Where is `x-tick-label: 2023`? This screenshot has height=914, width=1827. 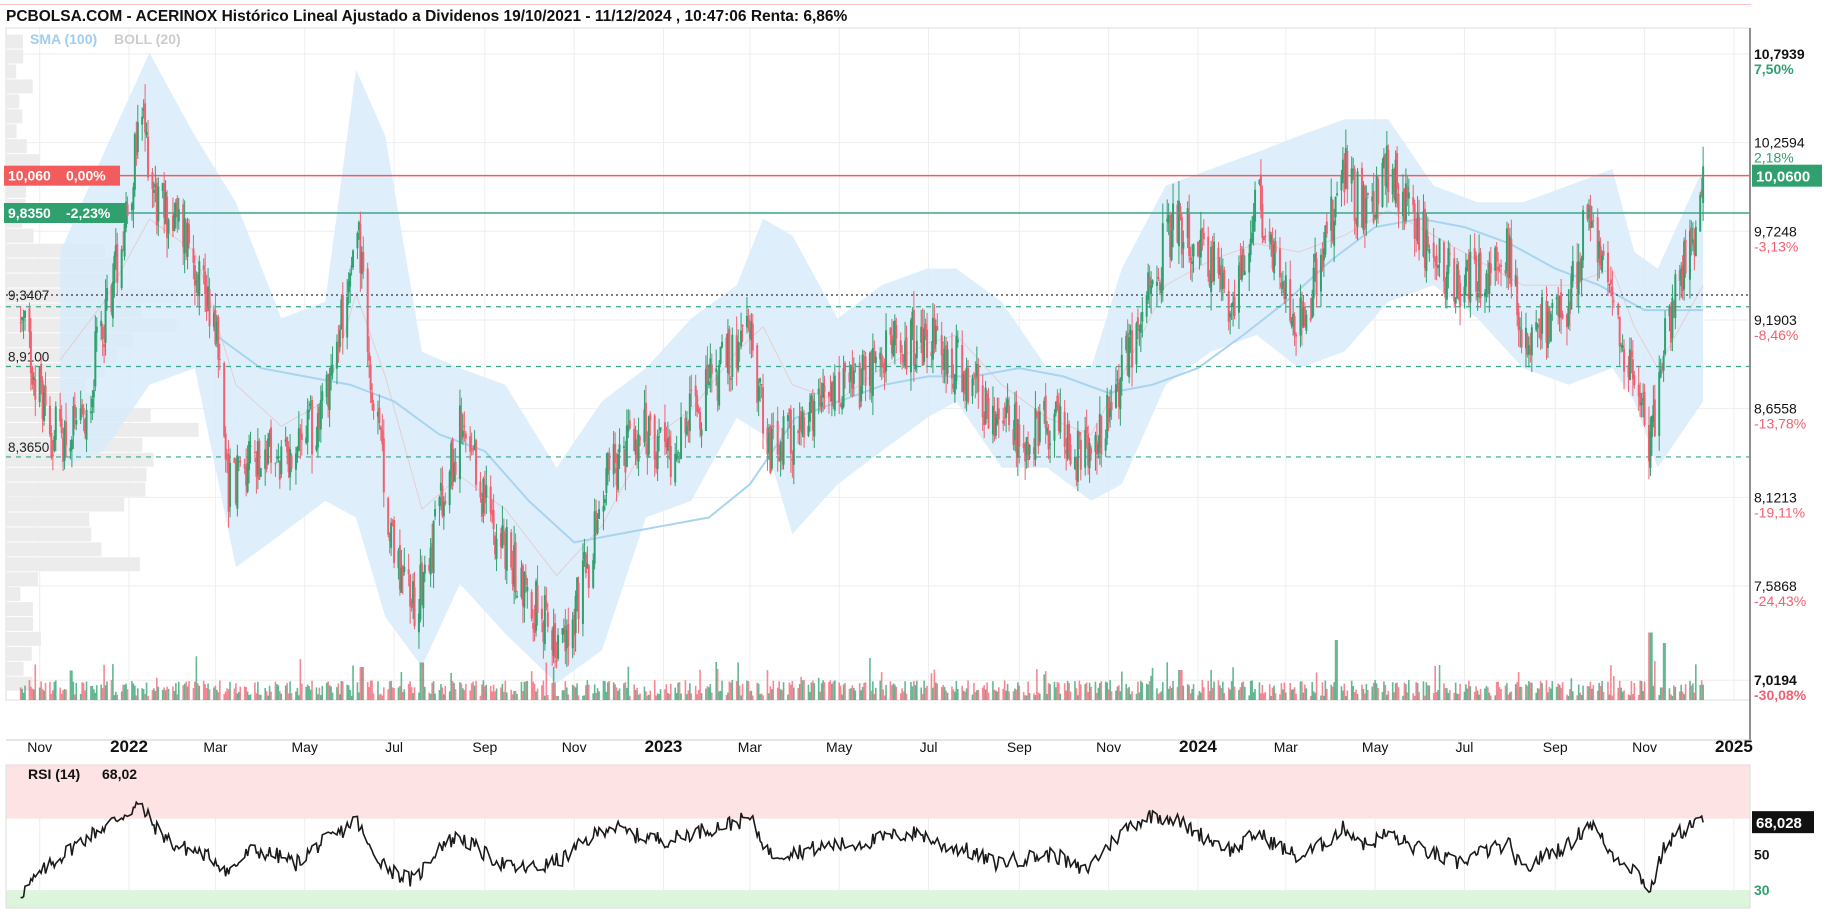 x-tick-label: 2023 is located at coordinates (664, 746).